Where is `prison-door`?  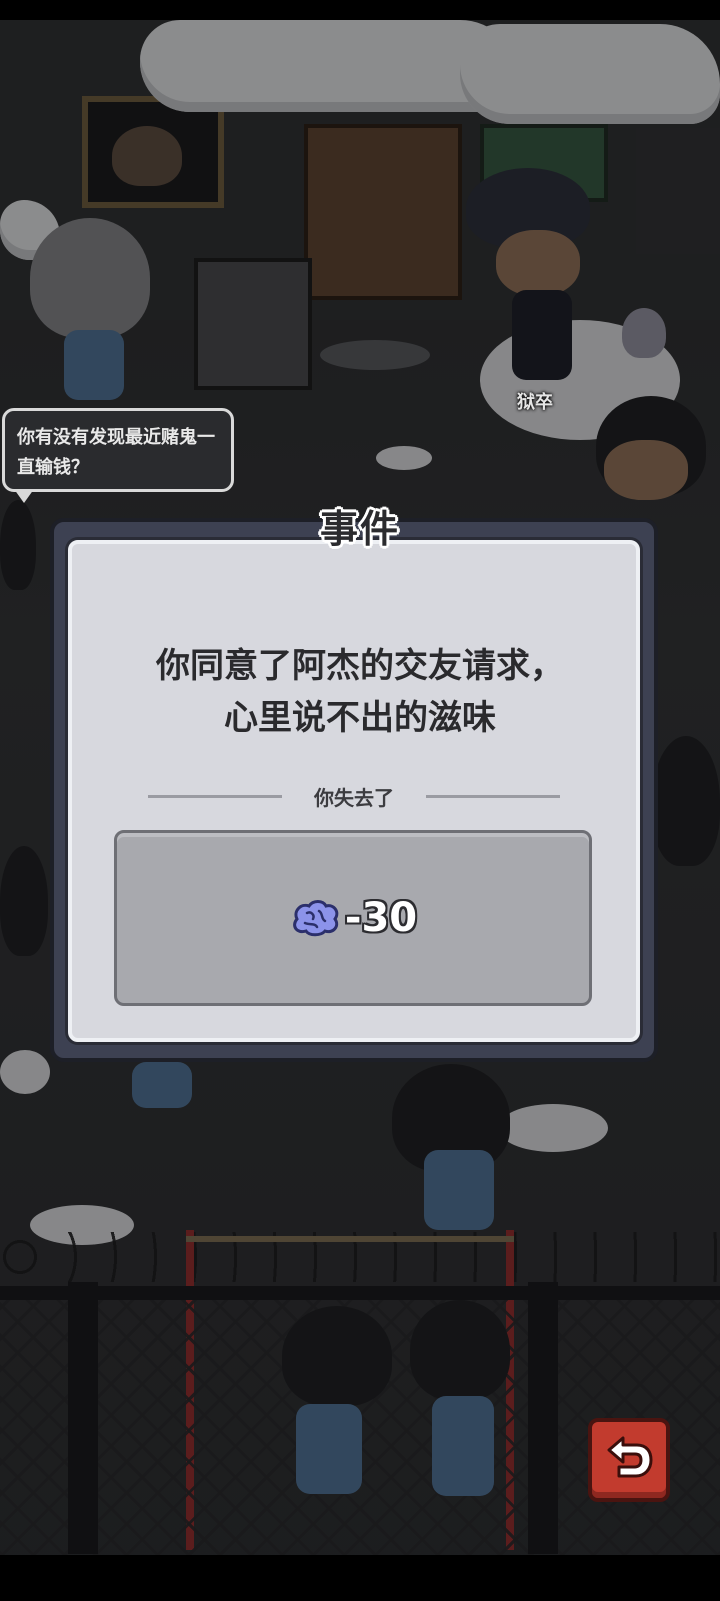
prison-door is located at coordinates (383, 212).